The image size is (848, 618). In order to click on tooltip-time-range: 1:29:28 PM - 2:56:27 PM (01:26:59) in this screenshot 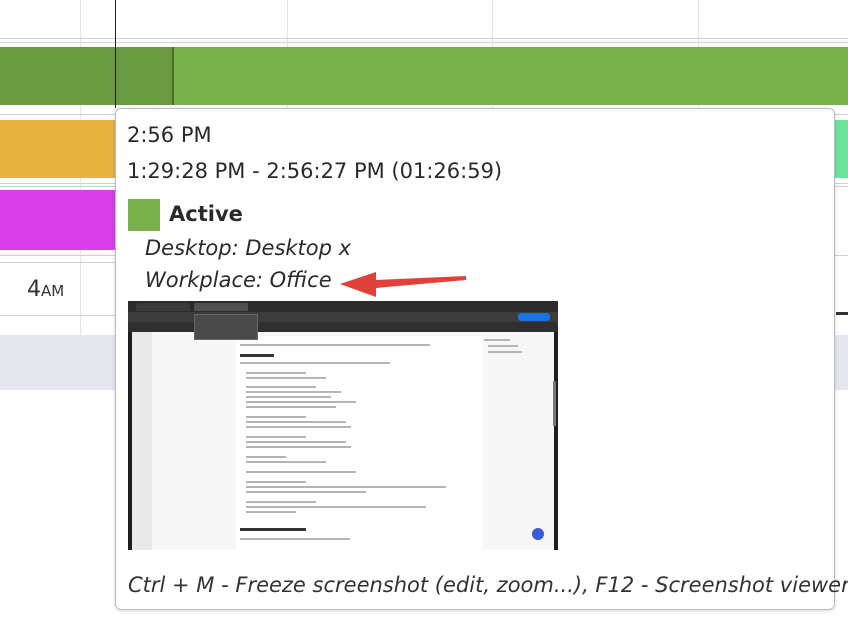, I will do `click(315, 171)`.